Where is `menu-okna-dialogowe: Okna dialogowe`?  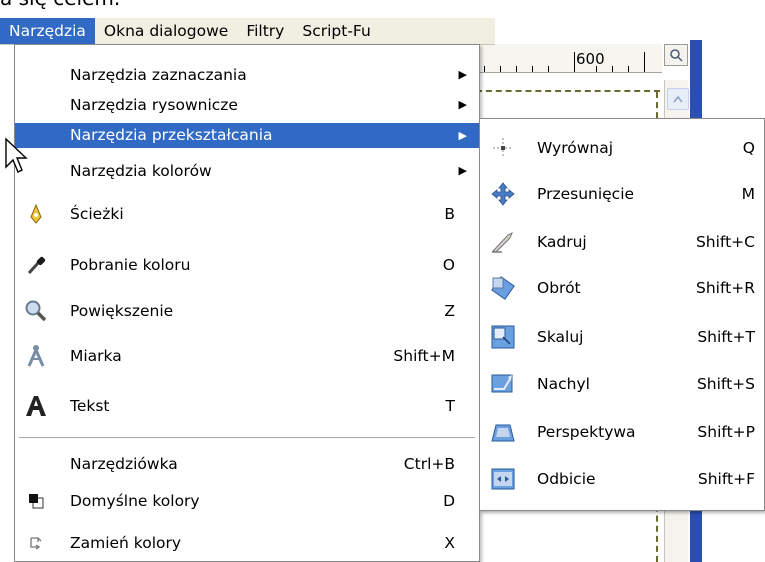 menu-okna-dialogowe: Okna dialogowe is located at coordinates (166, 31).